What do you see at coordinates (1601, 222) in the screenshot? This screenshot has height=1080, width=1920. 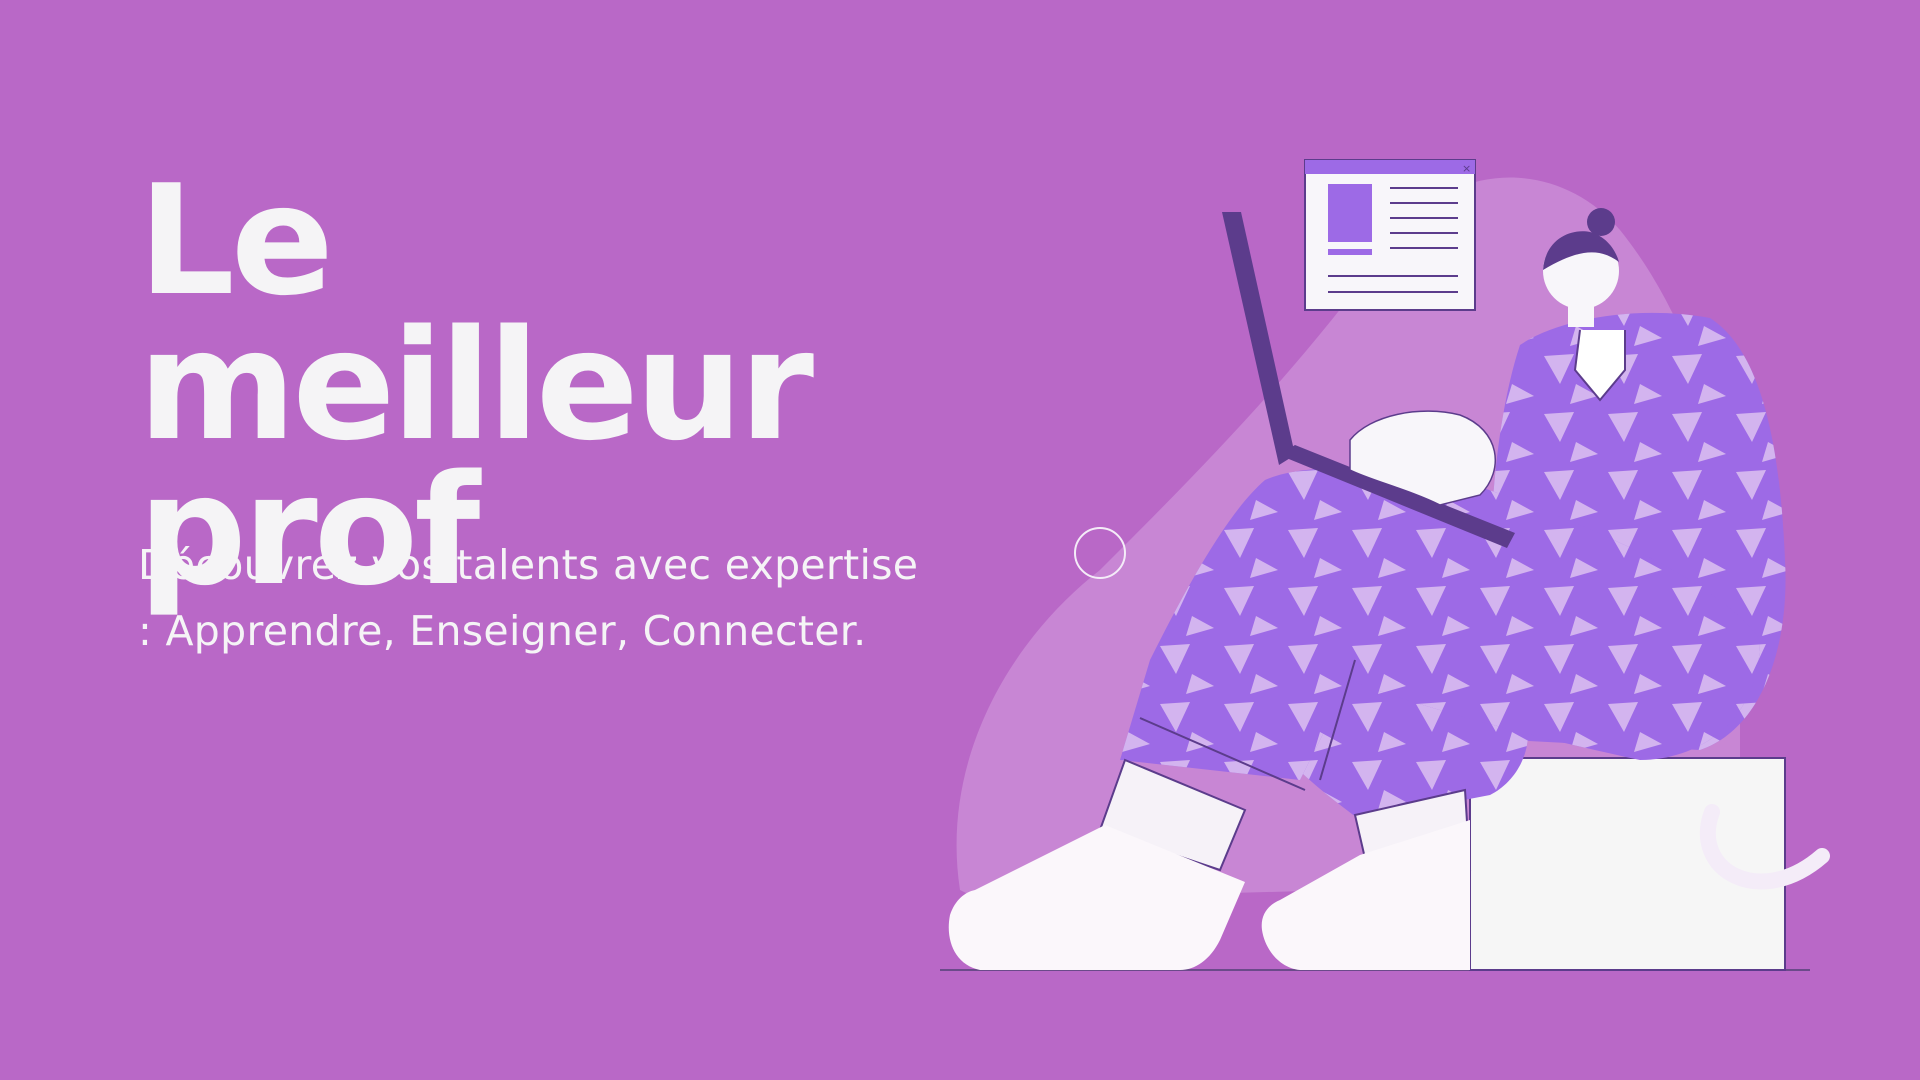 I see `hair-bun` at bounding box center [1601, 222].